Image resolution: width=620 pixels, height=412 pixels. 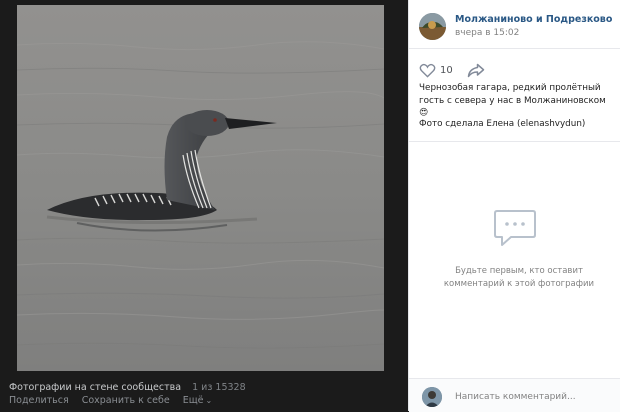 I want to click on more-label: Ещё, so click(x=193, y=400).